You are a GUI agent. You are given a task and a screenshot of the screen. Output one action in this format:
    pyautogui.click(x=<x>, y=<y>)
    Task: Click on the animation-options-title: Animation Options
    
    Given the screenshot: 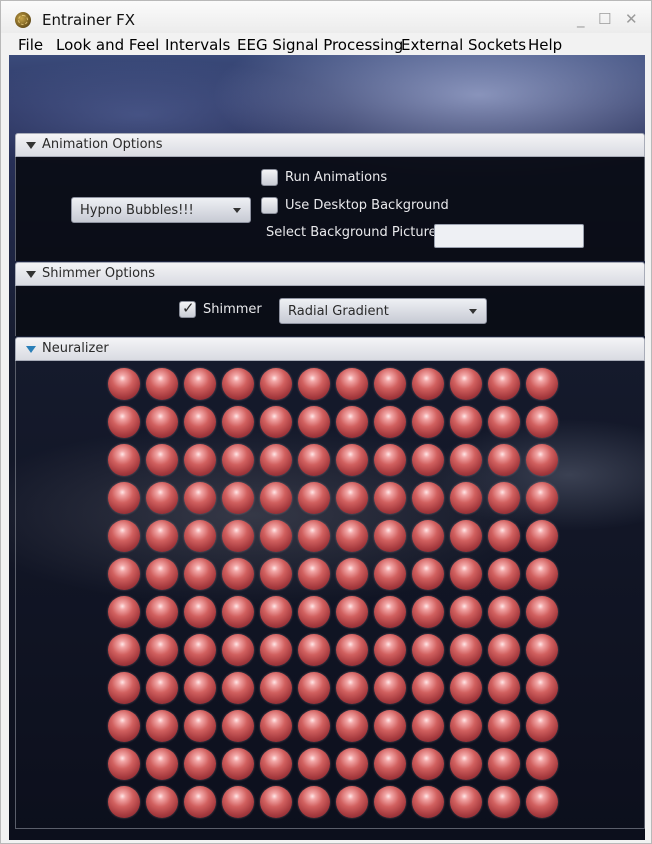 What is the action you would take?
    pyautogui.click(x=102, y=144)
    